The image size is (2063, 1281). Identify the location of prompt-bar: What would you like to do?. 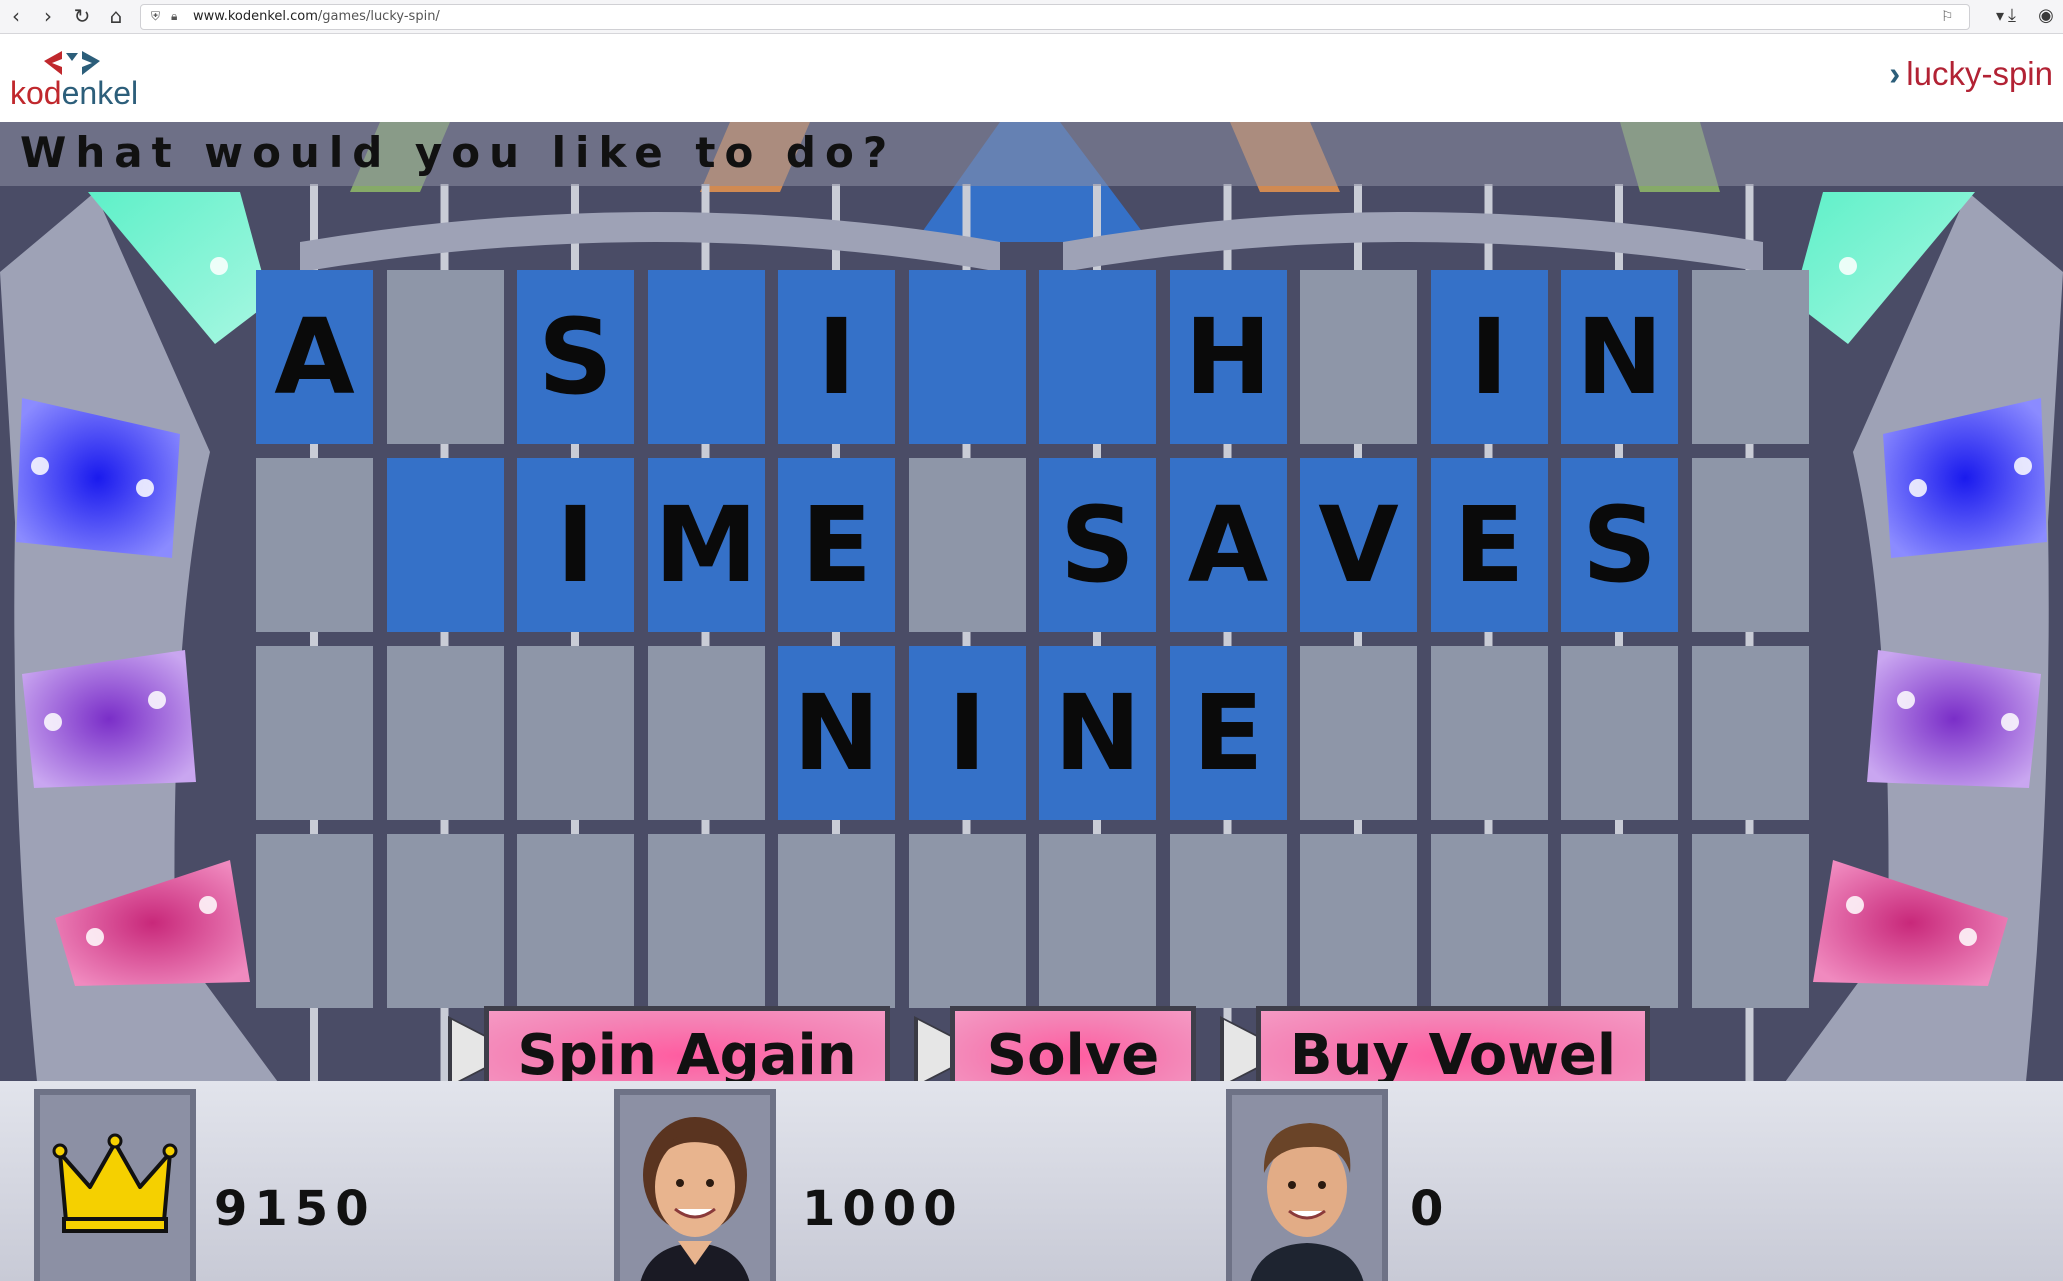
(1031, 154).